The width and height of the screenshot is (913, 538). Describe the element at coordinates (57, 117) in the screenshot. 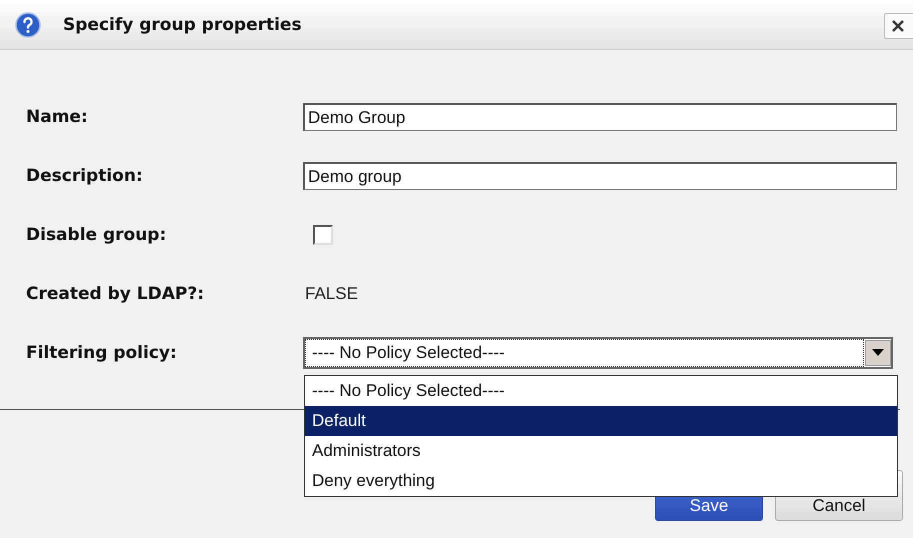

I see `field-label: Name:` at that location.